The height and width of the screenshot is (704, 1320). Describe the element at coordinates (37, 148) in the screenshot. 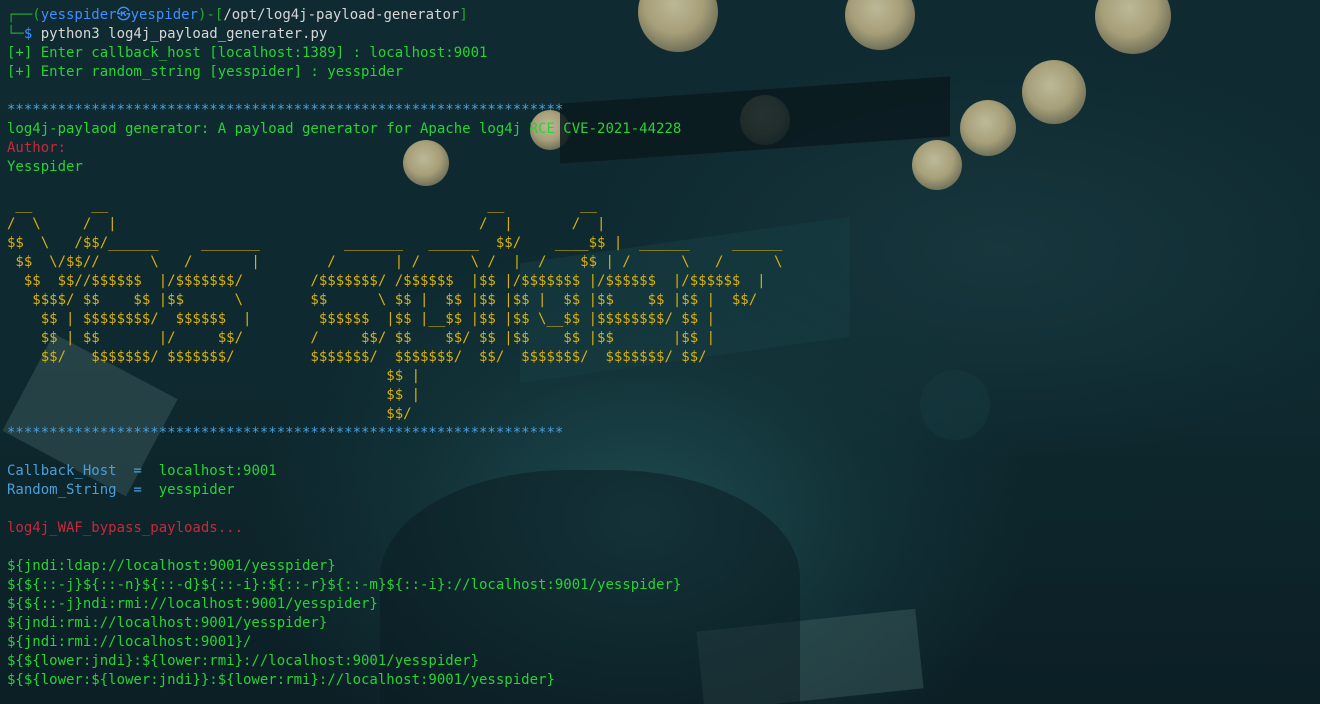

I see `author-label: Author:` at that location.